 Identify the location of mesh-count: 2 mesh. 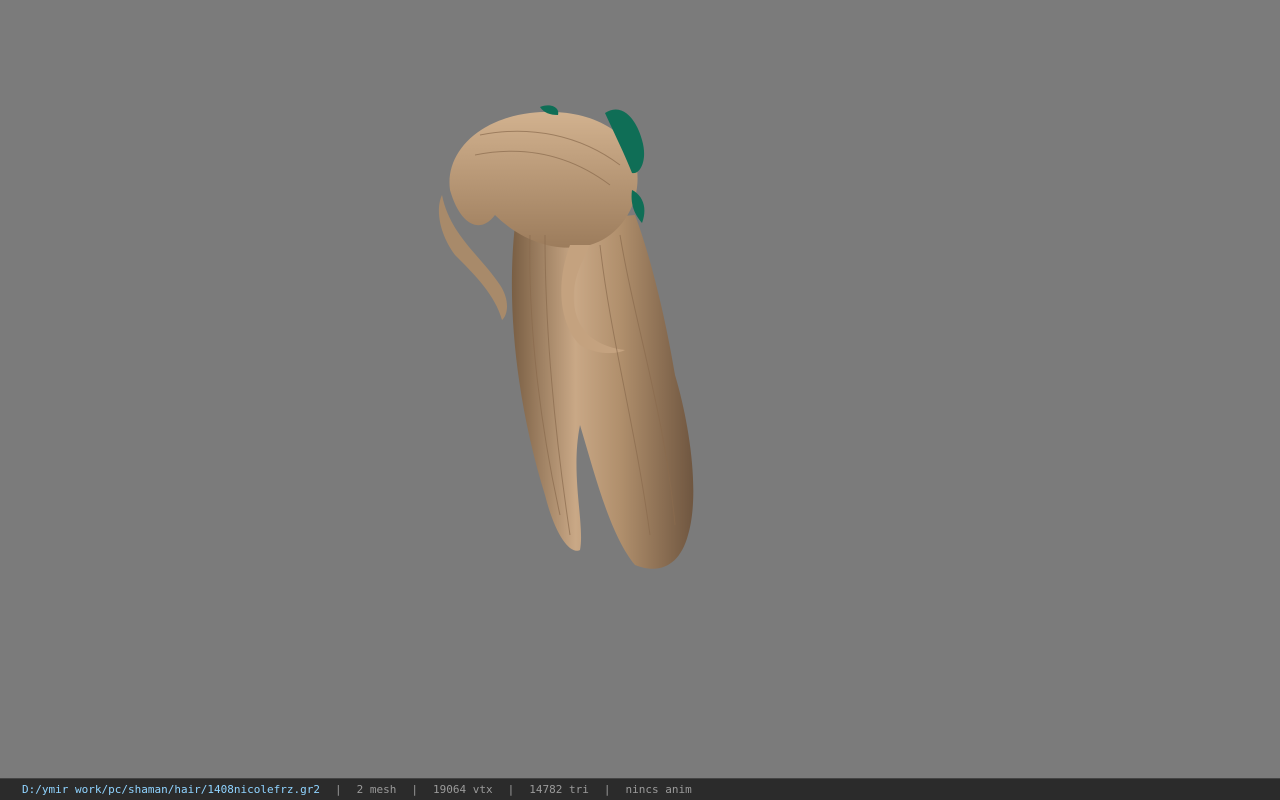
(376, 789).